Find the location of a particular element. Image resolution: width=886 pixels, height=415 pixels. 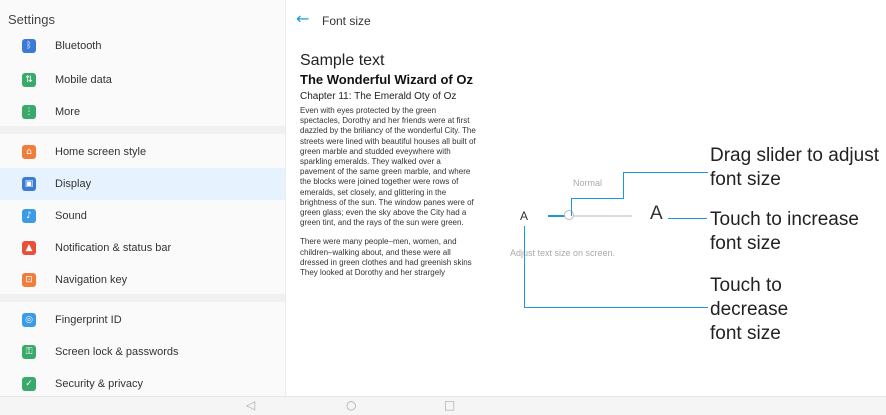

bluetooth-icon: ᛒ is located at coordinates (29, 46).